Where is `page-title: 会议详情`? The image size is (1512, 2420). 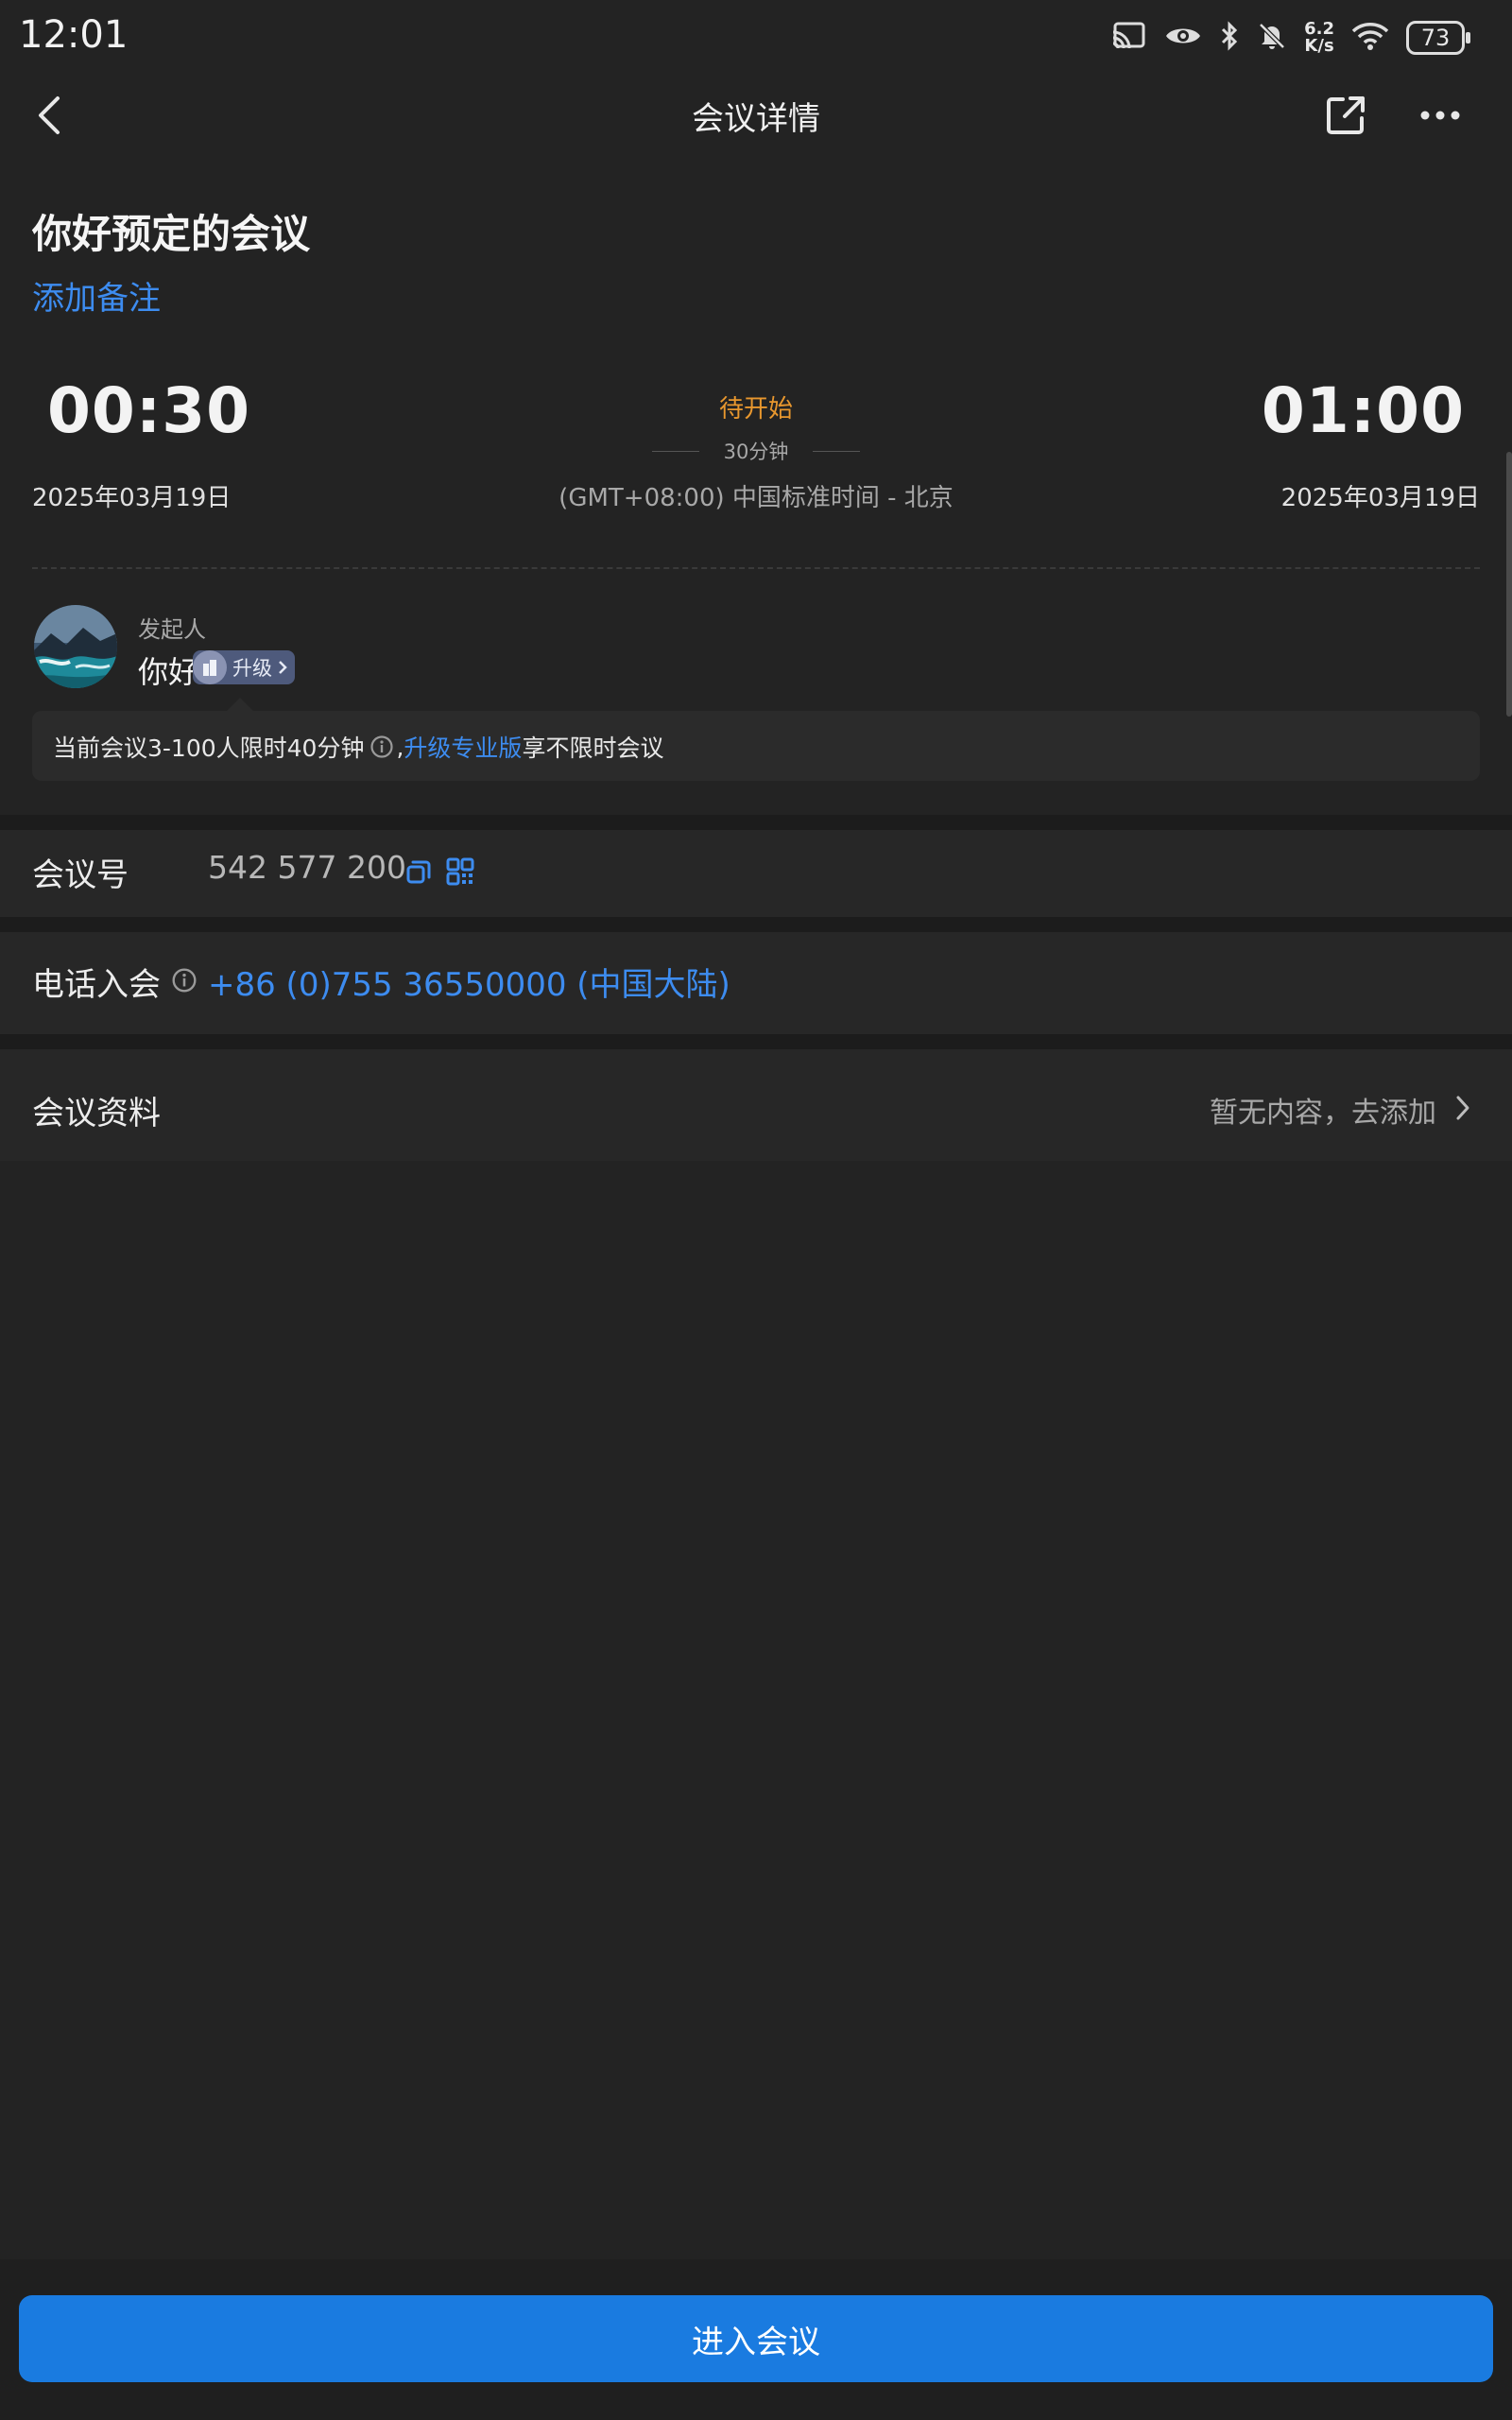 page-title: 会议详情 is located at coordinates (756, 119).